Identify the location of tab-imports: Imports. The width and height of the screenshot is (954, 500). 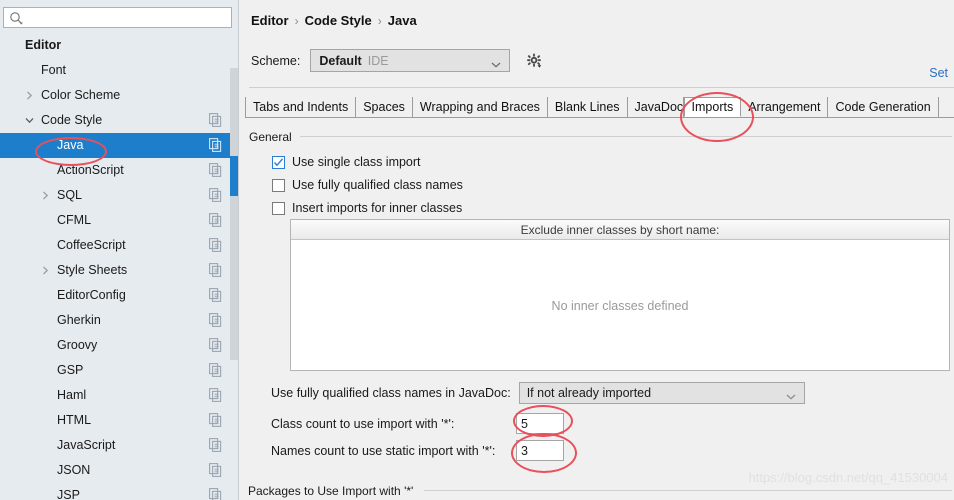
(712, 107).